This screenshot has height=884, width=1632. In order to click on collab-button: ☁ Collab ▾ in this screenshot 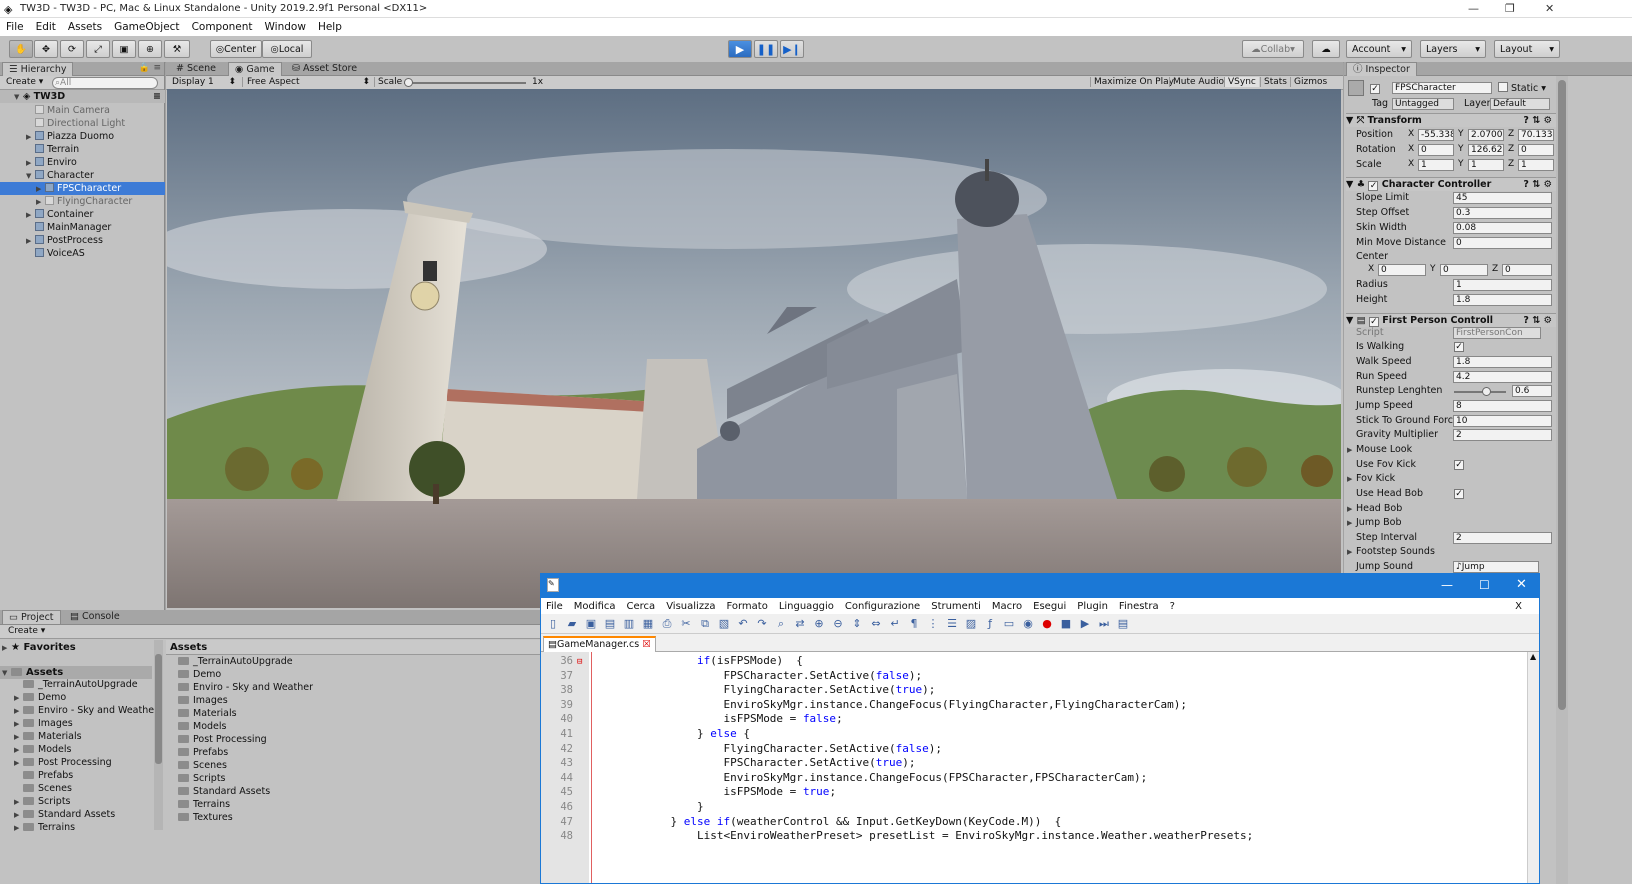, I will do `click(1273, 49)`.